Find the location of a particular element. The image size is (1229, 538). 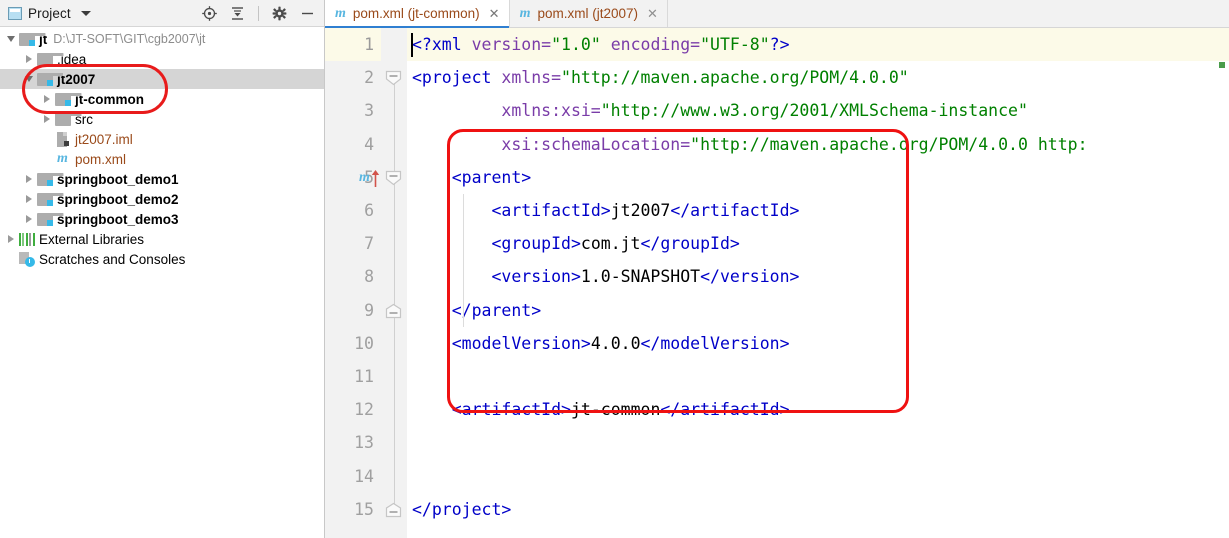

maven-pom-icon: m is located at coordinates (525, 13).